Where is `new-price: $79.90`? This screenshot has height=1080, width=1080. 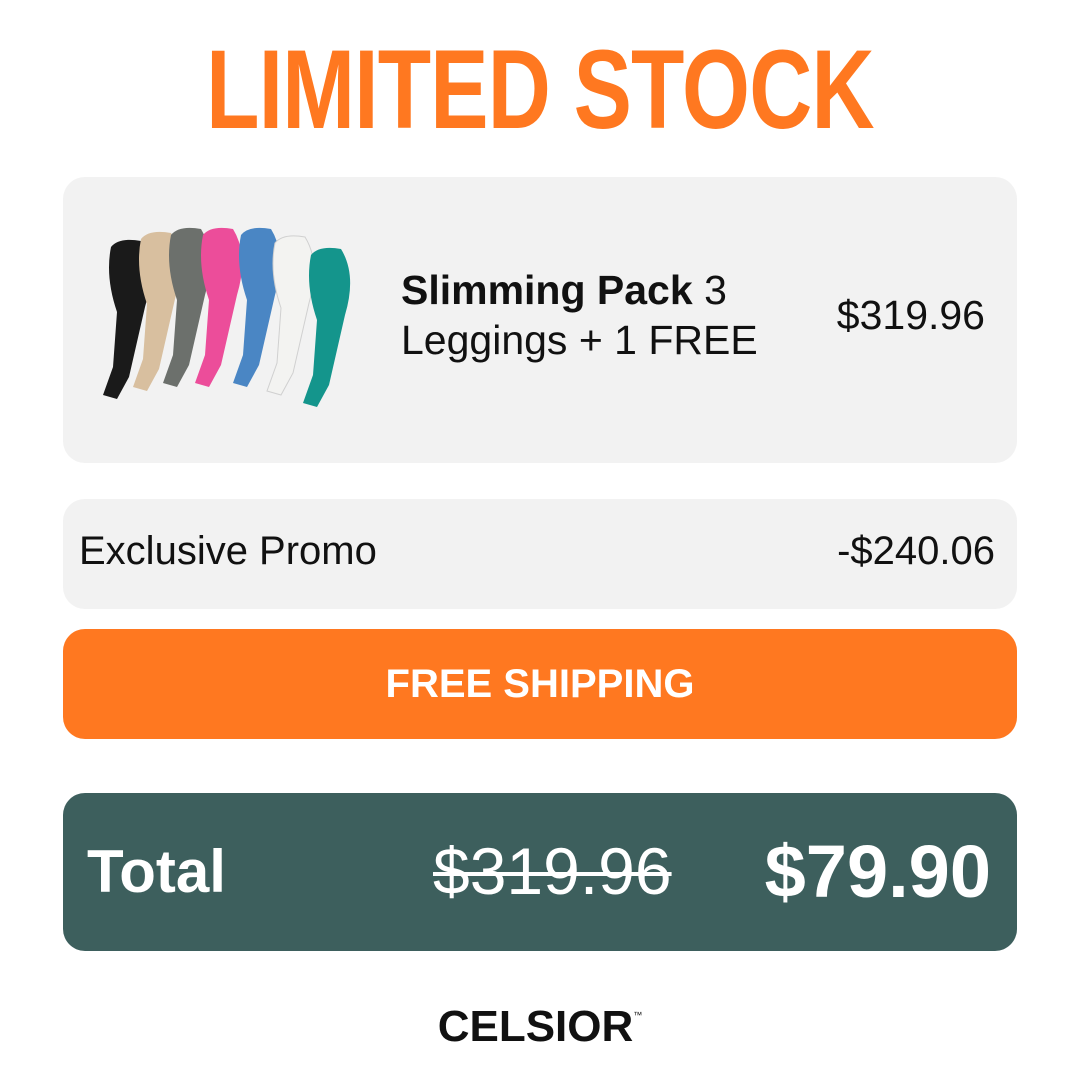 new-price: $79.90 is located at coordinates (877, 871).